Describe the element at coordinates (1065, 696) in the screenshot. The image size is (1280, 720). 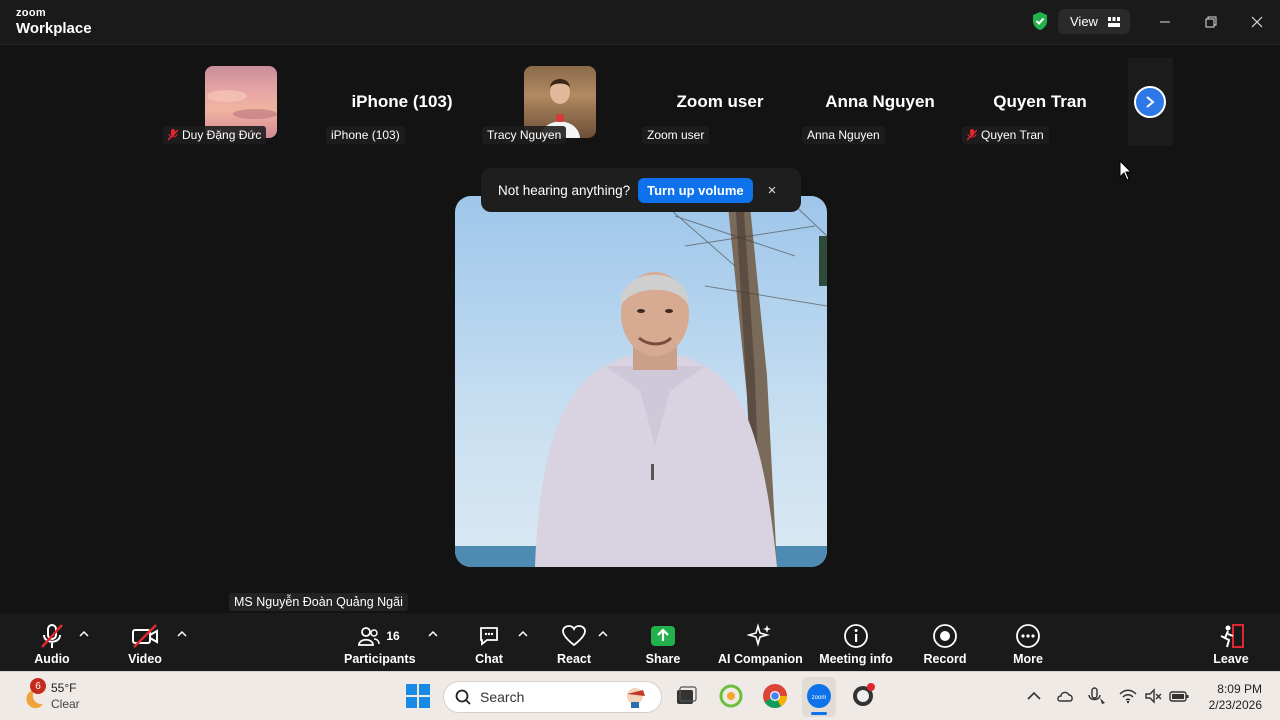
I see `cloud-sync-icon` at that location.